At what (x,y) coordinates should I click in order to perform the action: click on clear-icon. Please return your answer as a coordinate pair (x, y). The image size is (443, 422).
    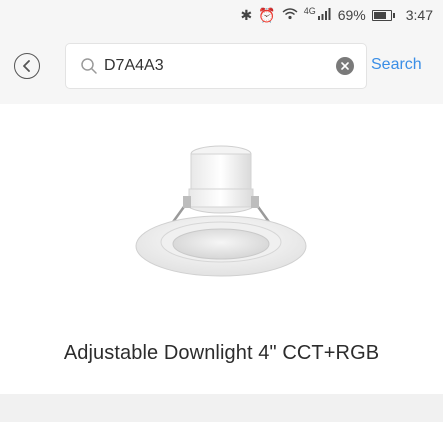
    Looking at the image, I should click on (345, 66).